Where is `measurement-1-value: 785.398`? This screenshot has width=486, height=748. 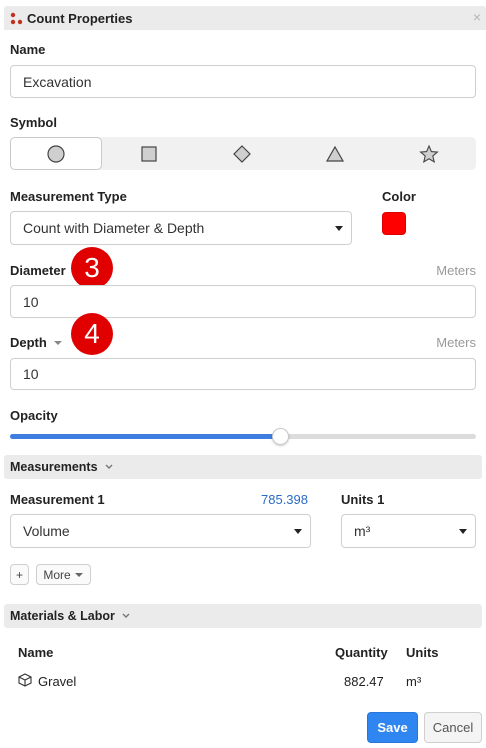
measurement-1-value: 785.398 is located at coordinates (284, 499).